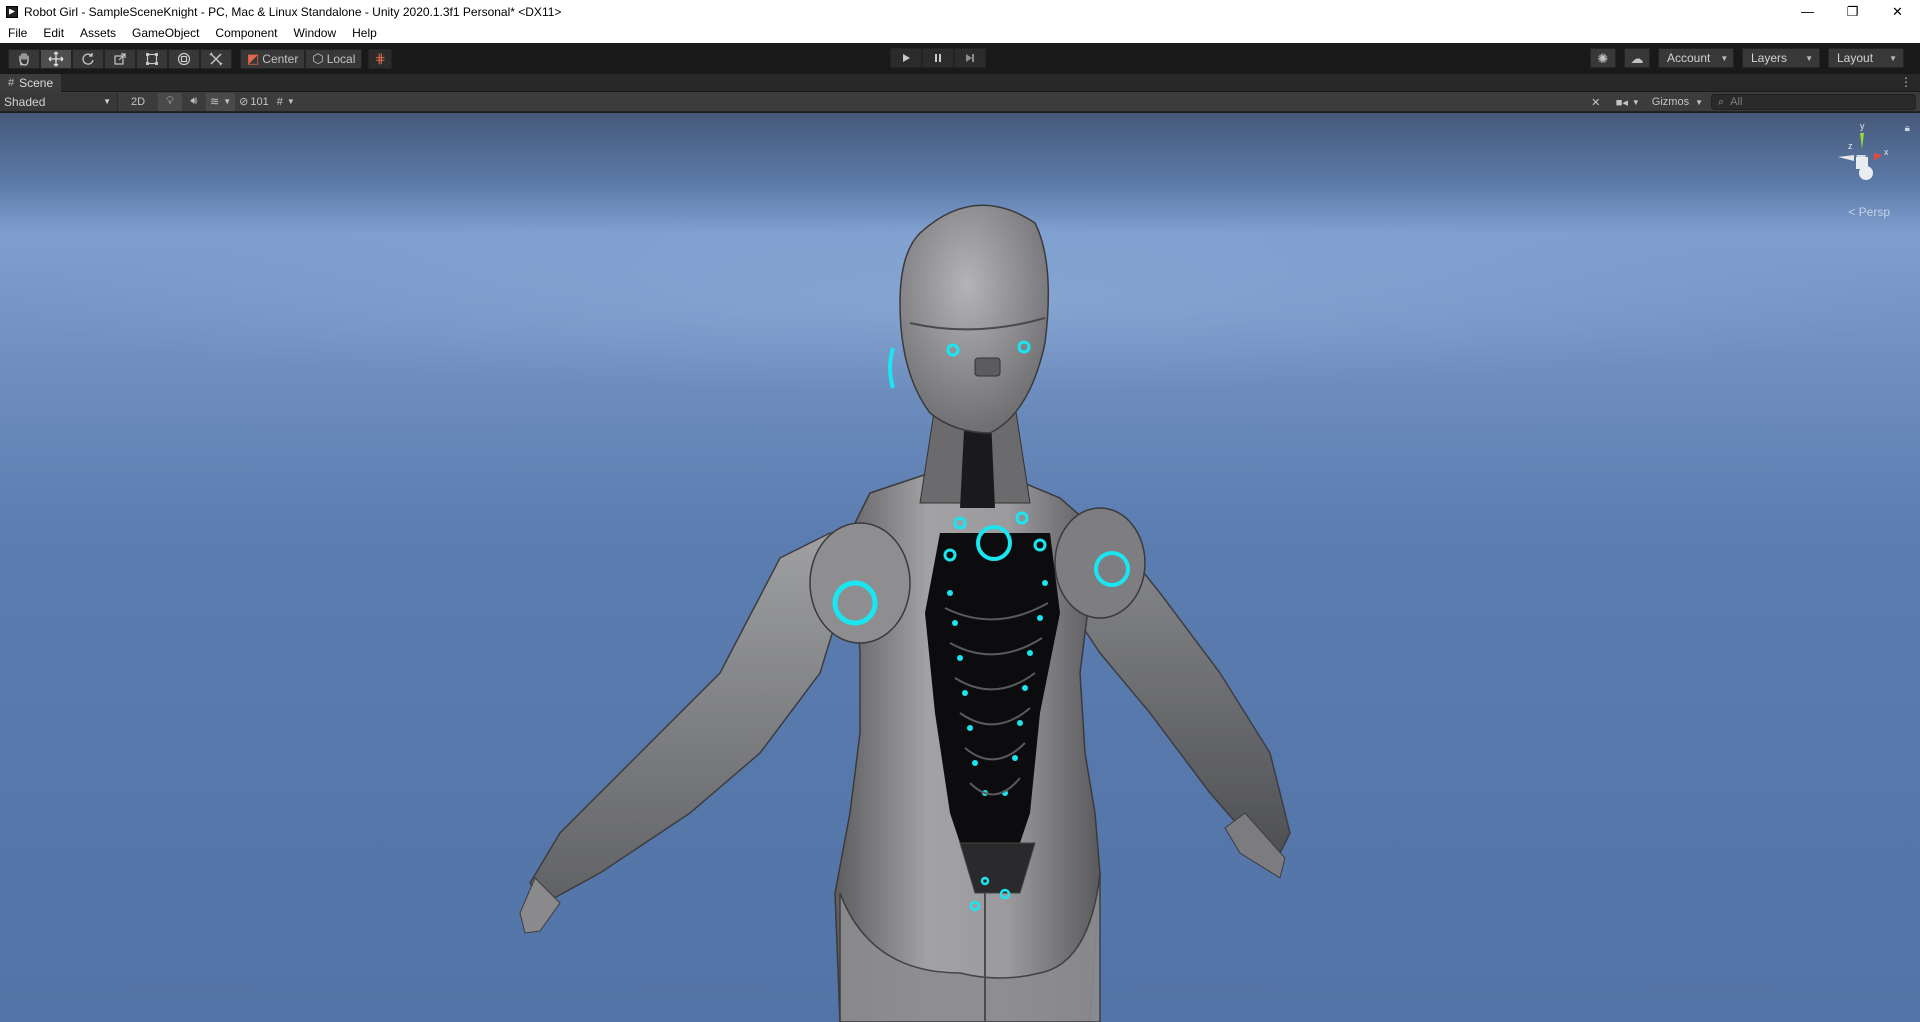 The image size is (1920, 1022). Describe the element at coordinates (221, 101) in the screenshot. I see `effects-dropdown: ≋ ▼` at that location.